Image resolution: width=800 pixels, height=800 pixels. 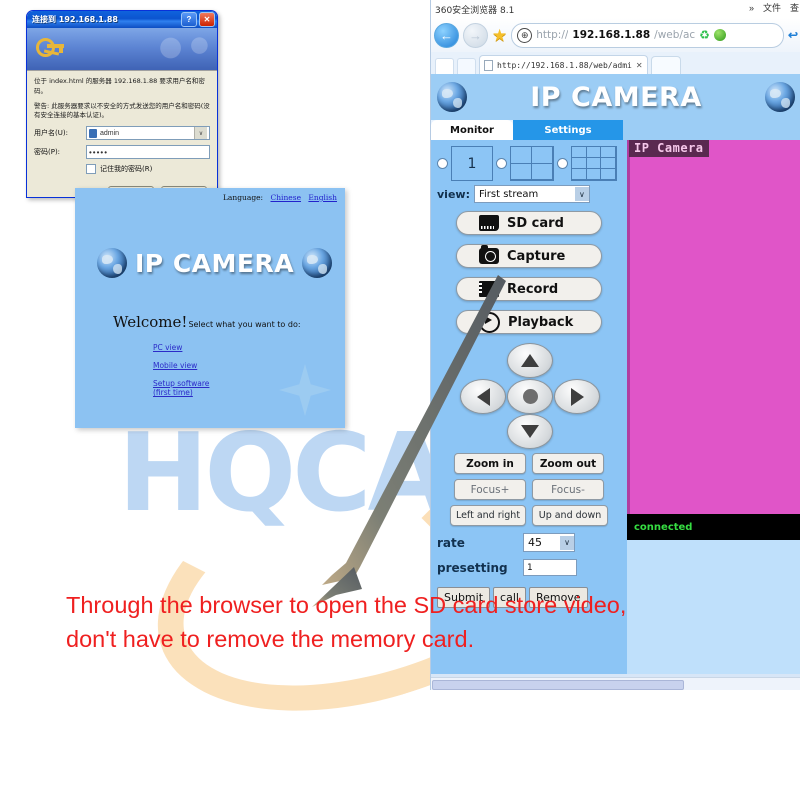 I want to click on camera-brand-text: IP CAMERA, so click(x=616, y=97).